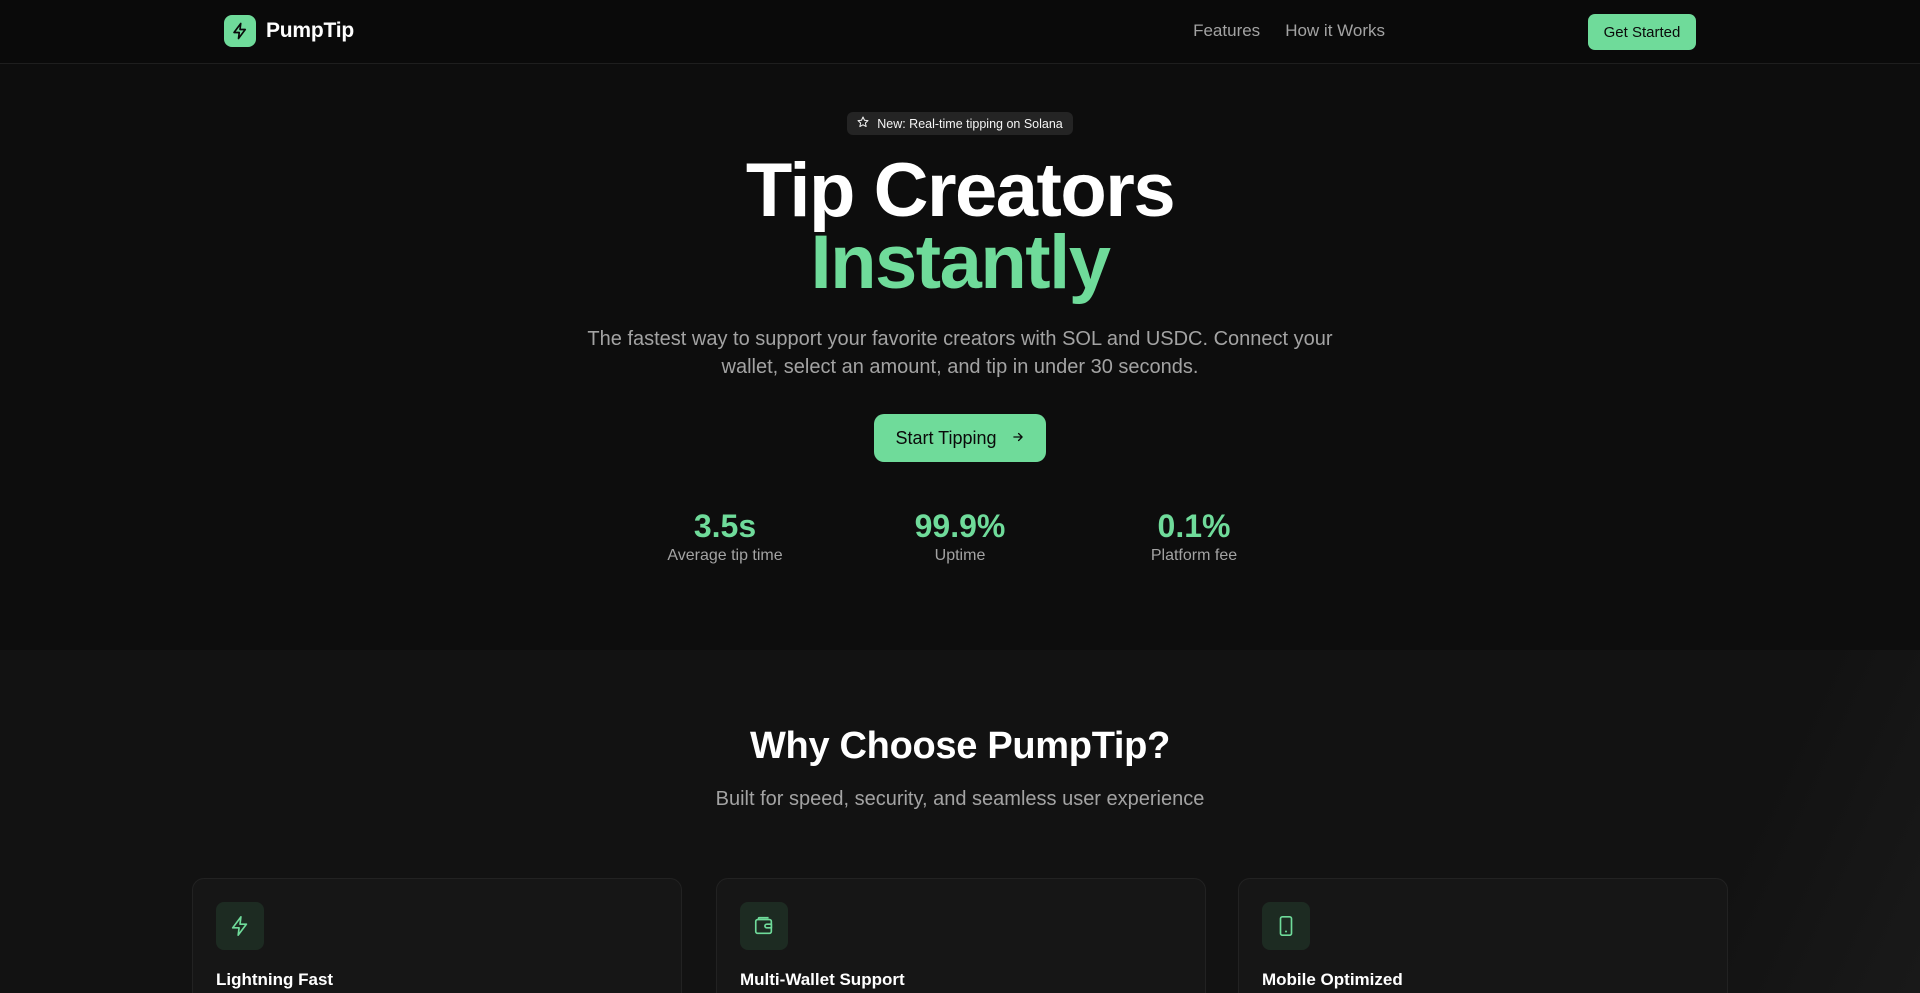  I want to click on stat-value: 99.9%, so click(960, 526).